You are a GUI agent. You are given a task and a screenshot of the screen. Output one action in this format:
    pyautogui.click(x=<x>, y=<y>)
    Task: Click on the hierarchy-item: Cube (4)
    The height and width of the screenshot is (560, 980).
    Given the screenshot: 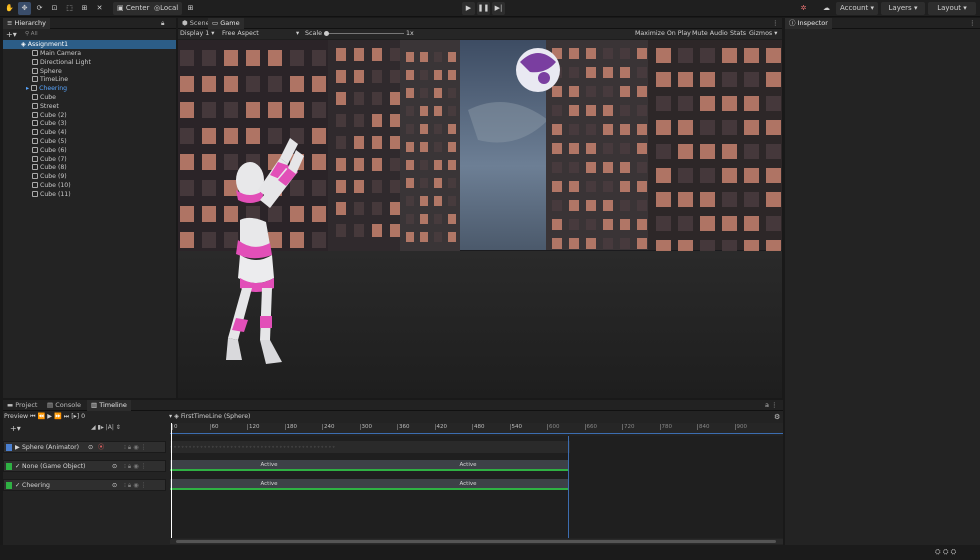 What is the action you would take?
    pyautogui.click(x=35, y=132)
    